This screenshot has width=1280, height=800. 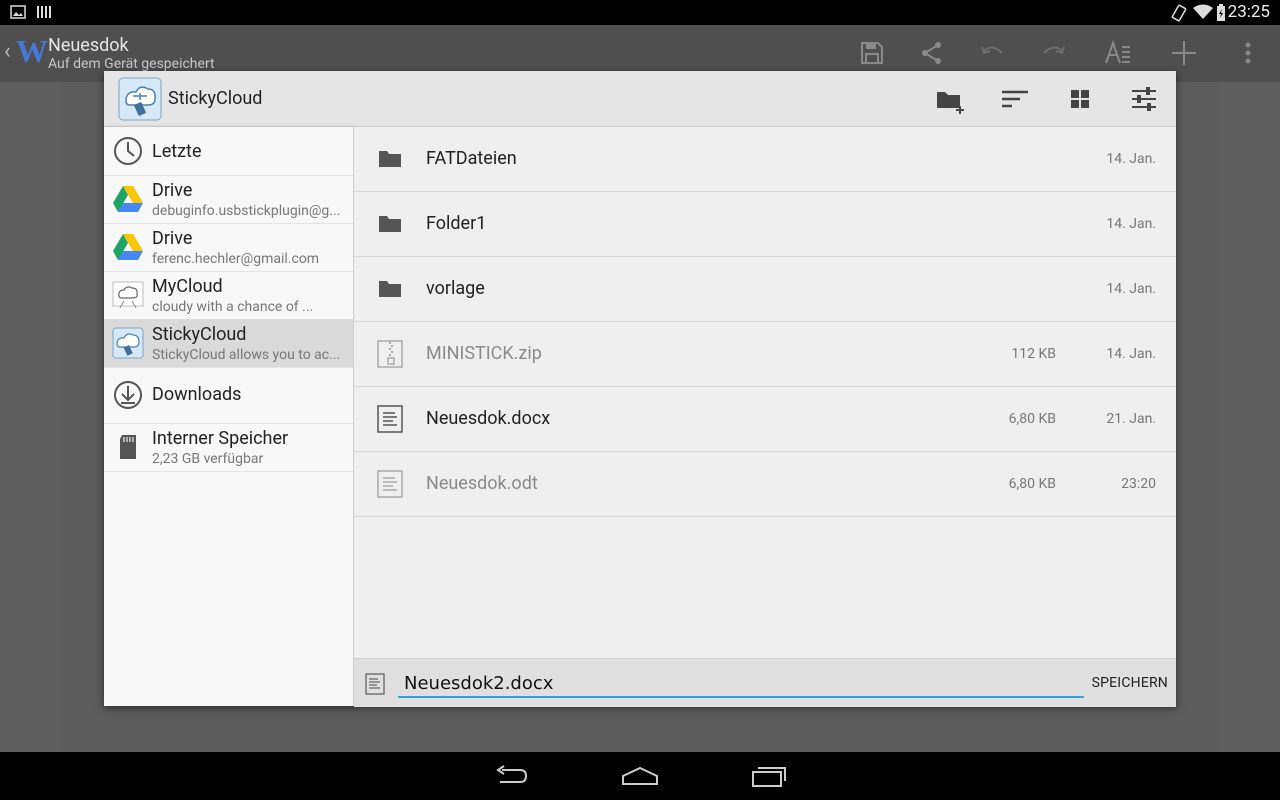 What do you see at coordinates (228, 247) in the screenshot?
I see `sidebar-item-drive-ferenc: Drive ferenc.hechler@gmail.com` at bounding box center [228, 247].